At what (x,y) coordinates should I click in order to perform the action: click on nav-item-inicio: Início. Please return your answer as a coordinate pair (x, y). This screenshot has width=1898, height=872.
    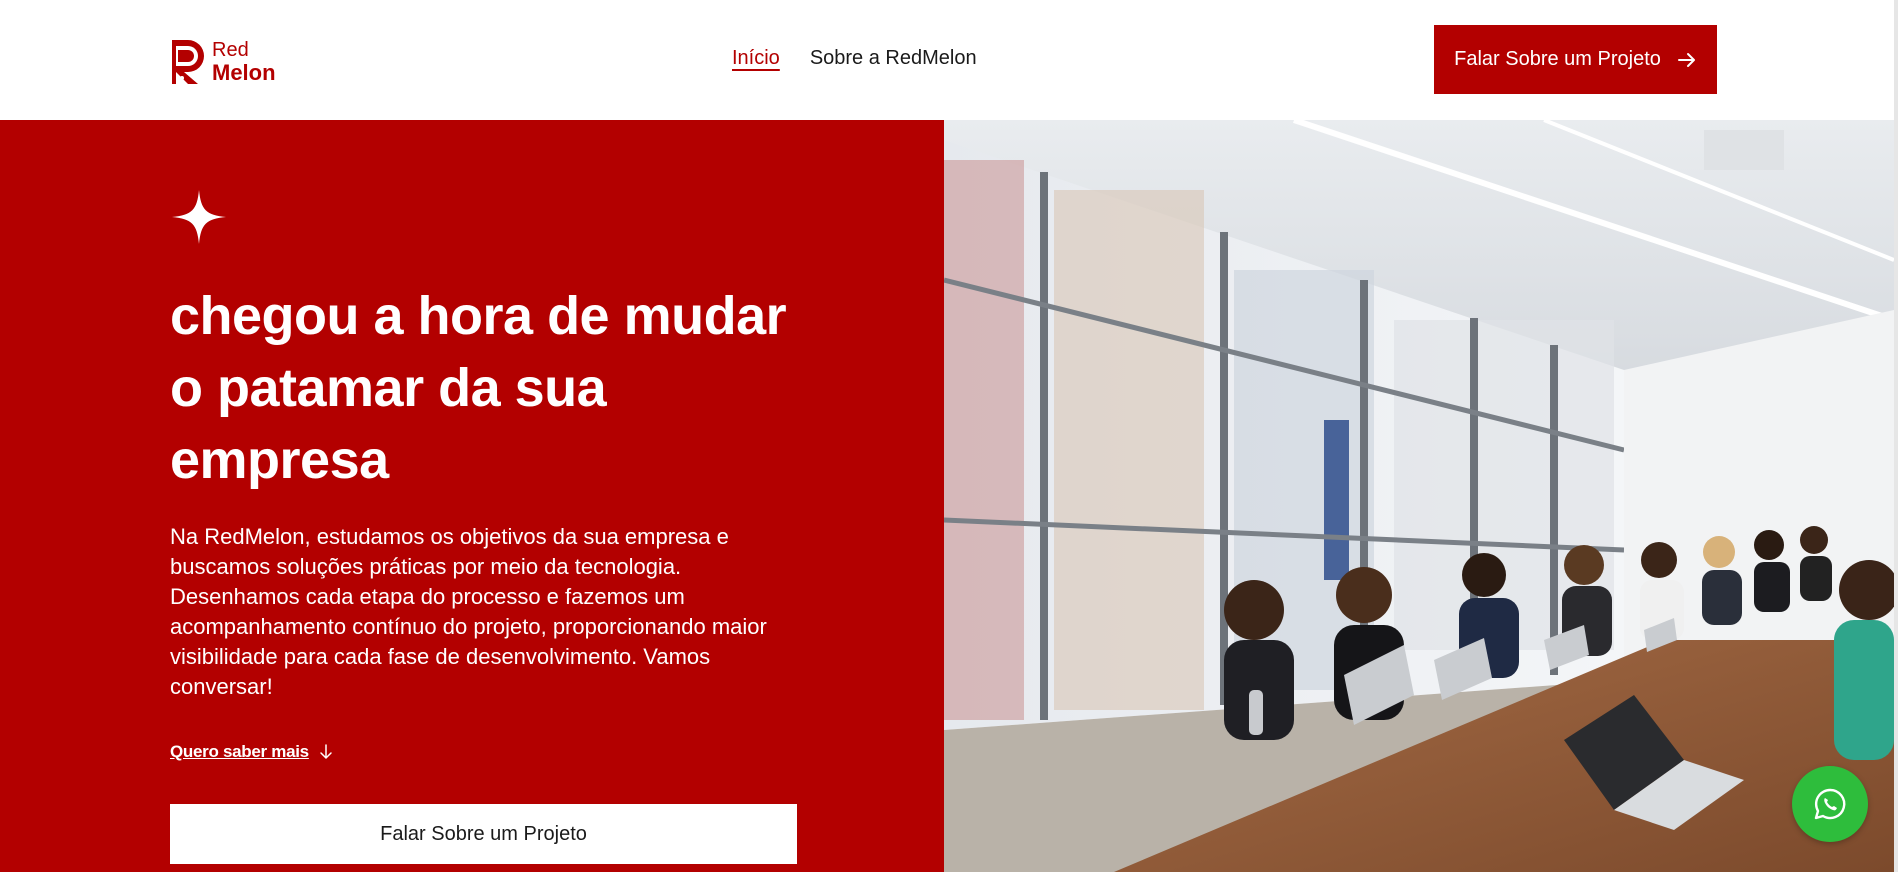
    Looking at the image, I should click on (756, 58).